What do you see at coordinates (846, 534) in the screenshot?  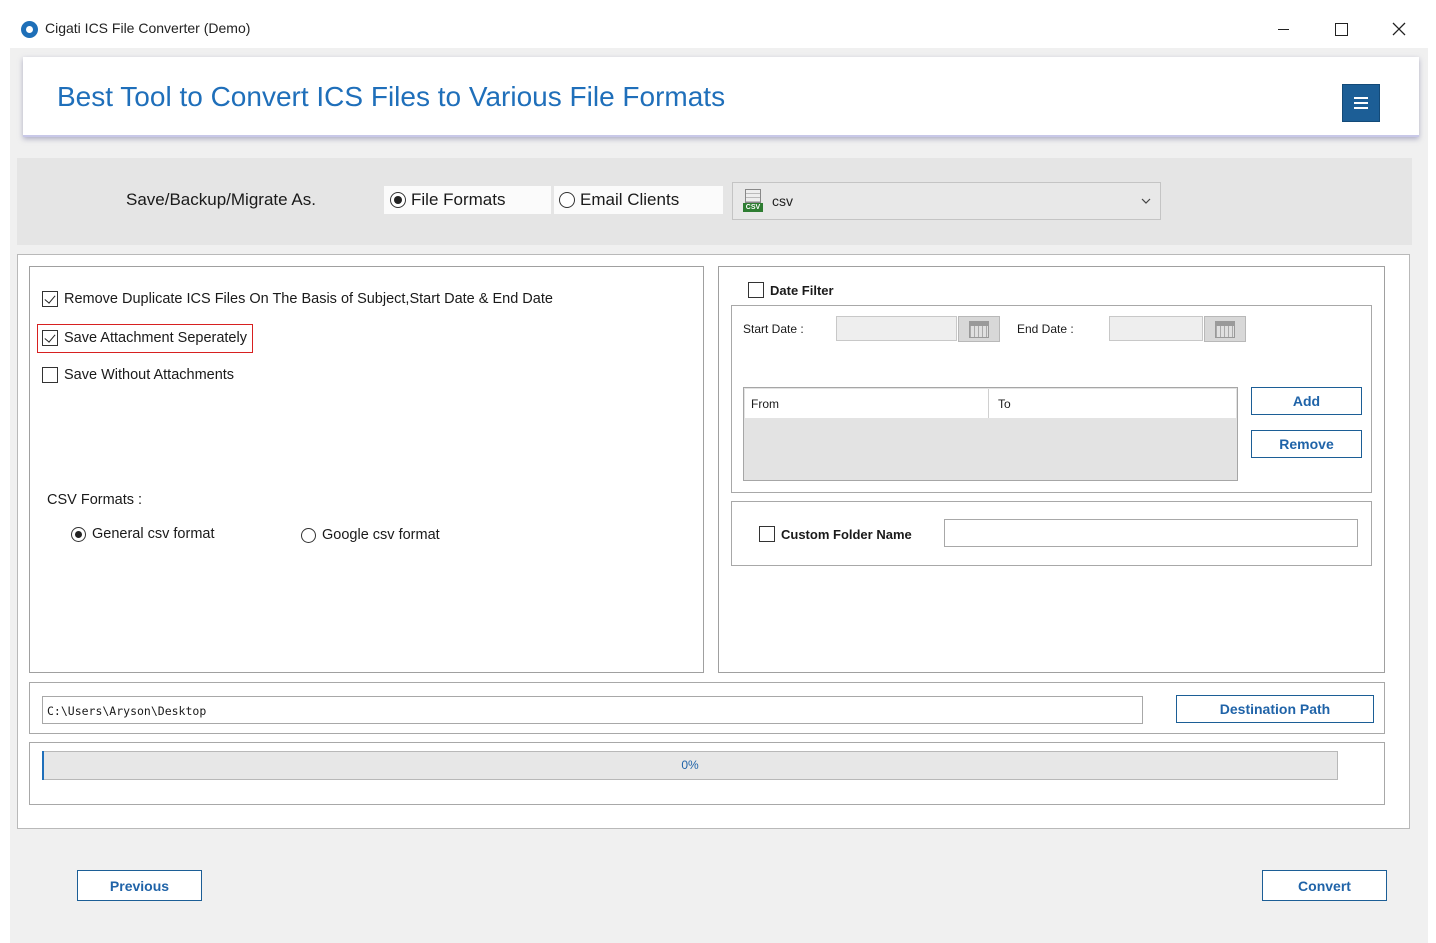 I see `checkbox-label: Custom Folder Name` at bounding box center [846, 534].